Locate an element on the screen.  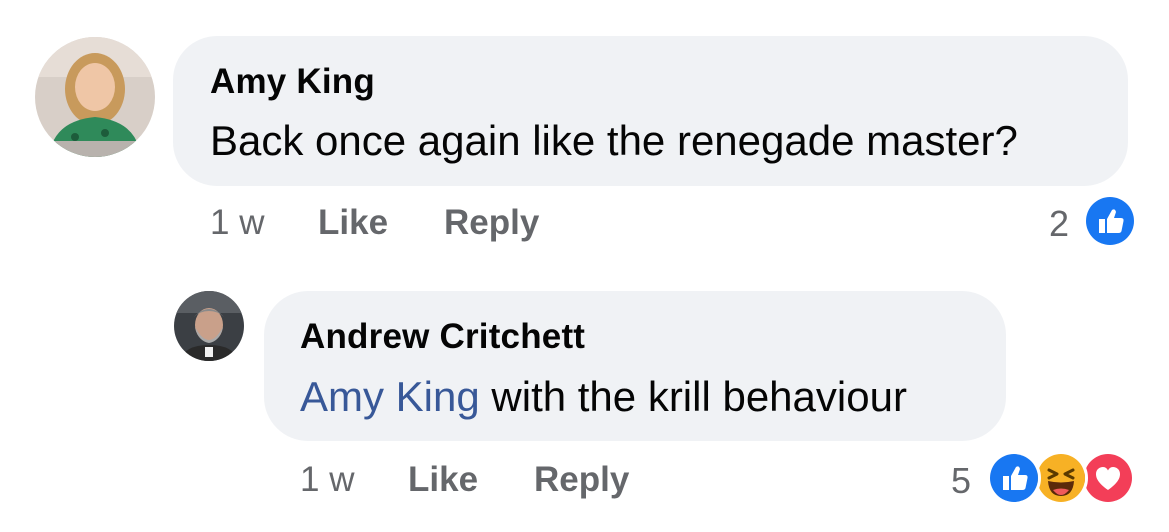
comment-author: Amy King is located at coordinates (292, 82).